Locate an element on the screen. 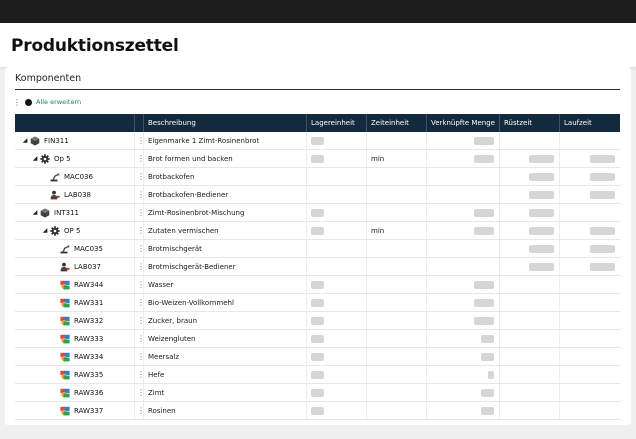 The image size is (636, 439). table-row: ◢ INT311 ⋮Zimt-Rosinenbrot-Mischung is located at coordinates (317, 213).